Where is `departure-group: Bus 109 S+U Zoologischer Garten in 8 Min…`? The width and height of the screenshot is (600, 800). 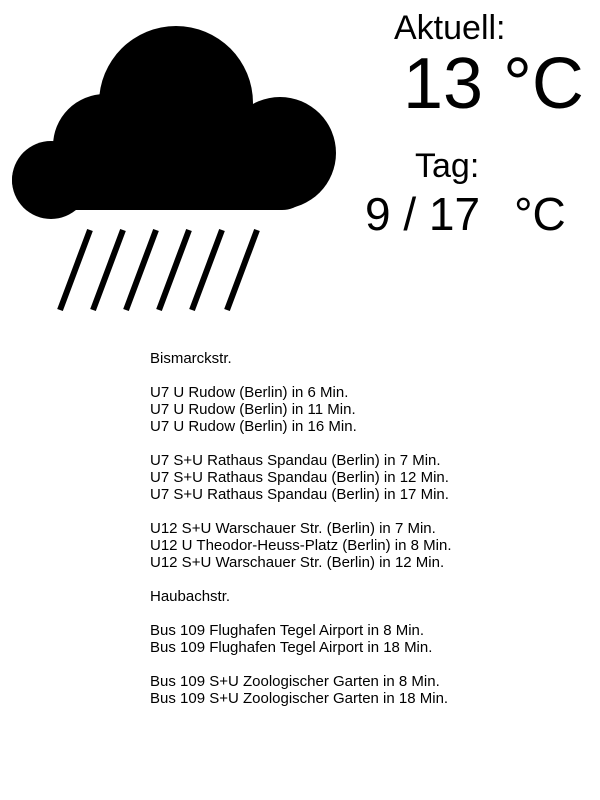 departure-group: Bus 109 S+U Zoologischer Garten in 8 Min… is located at coordinates (370, 690).